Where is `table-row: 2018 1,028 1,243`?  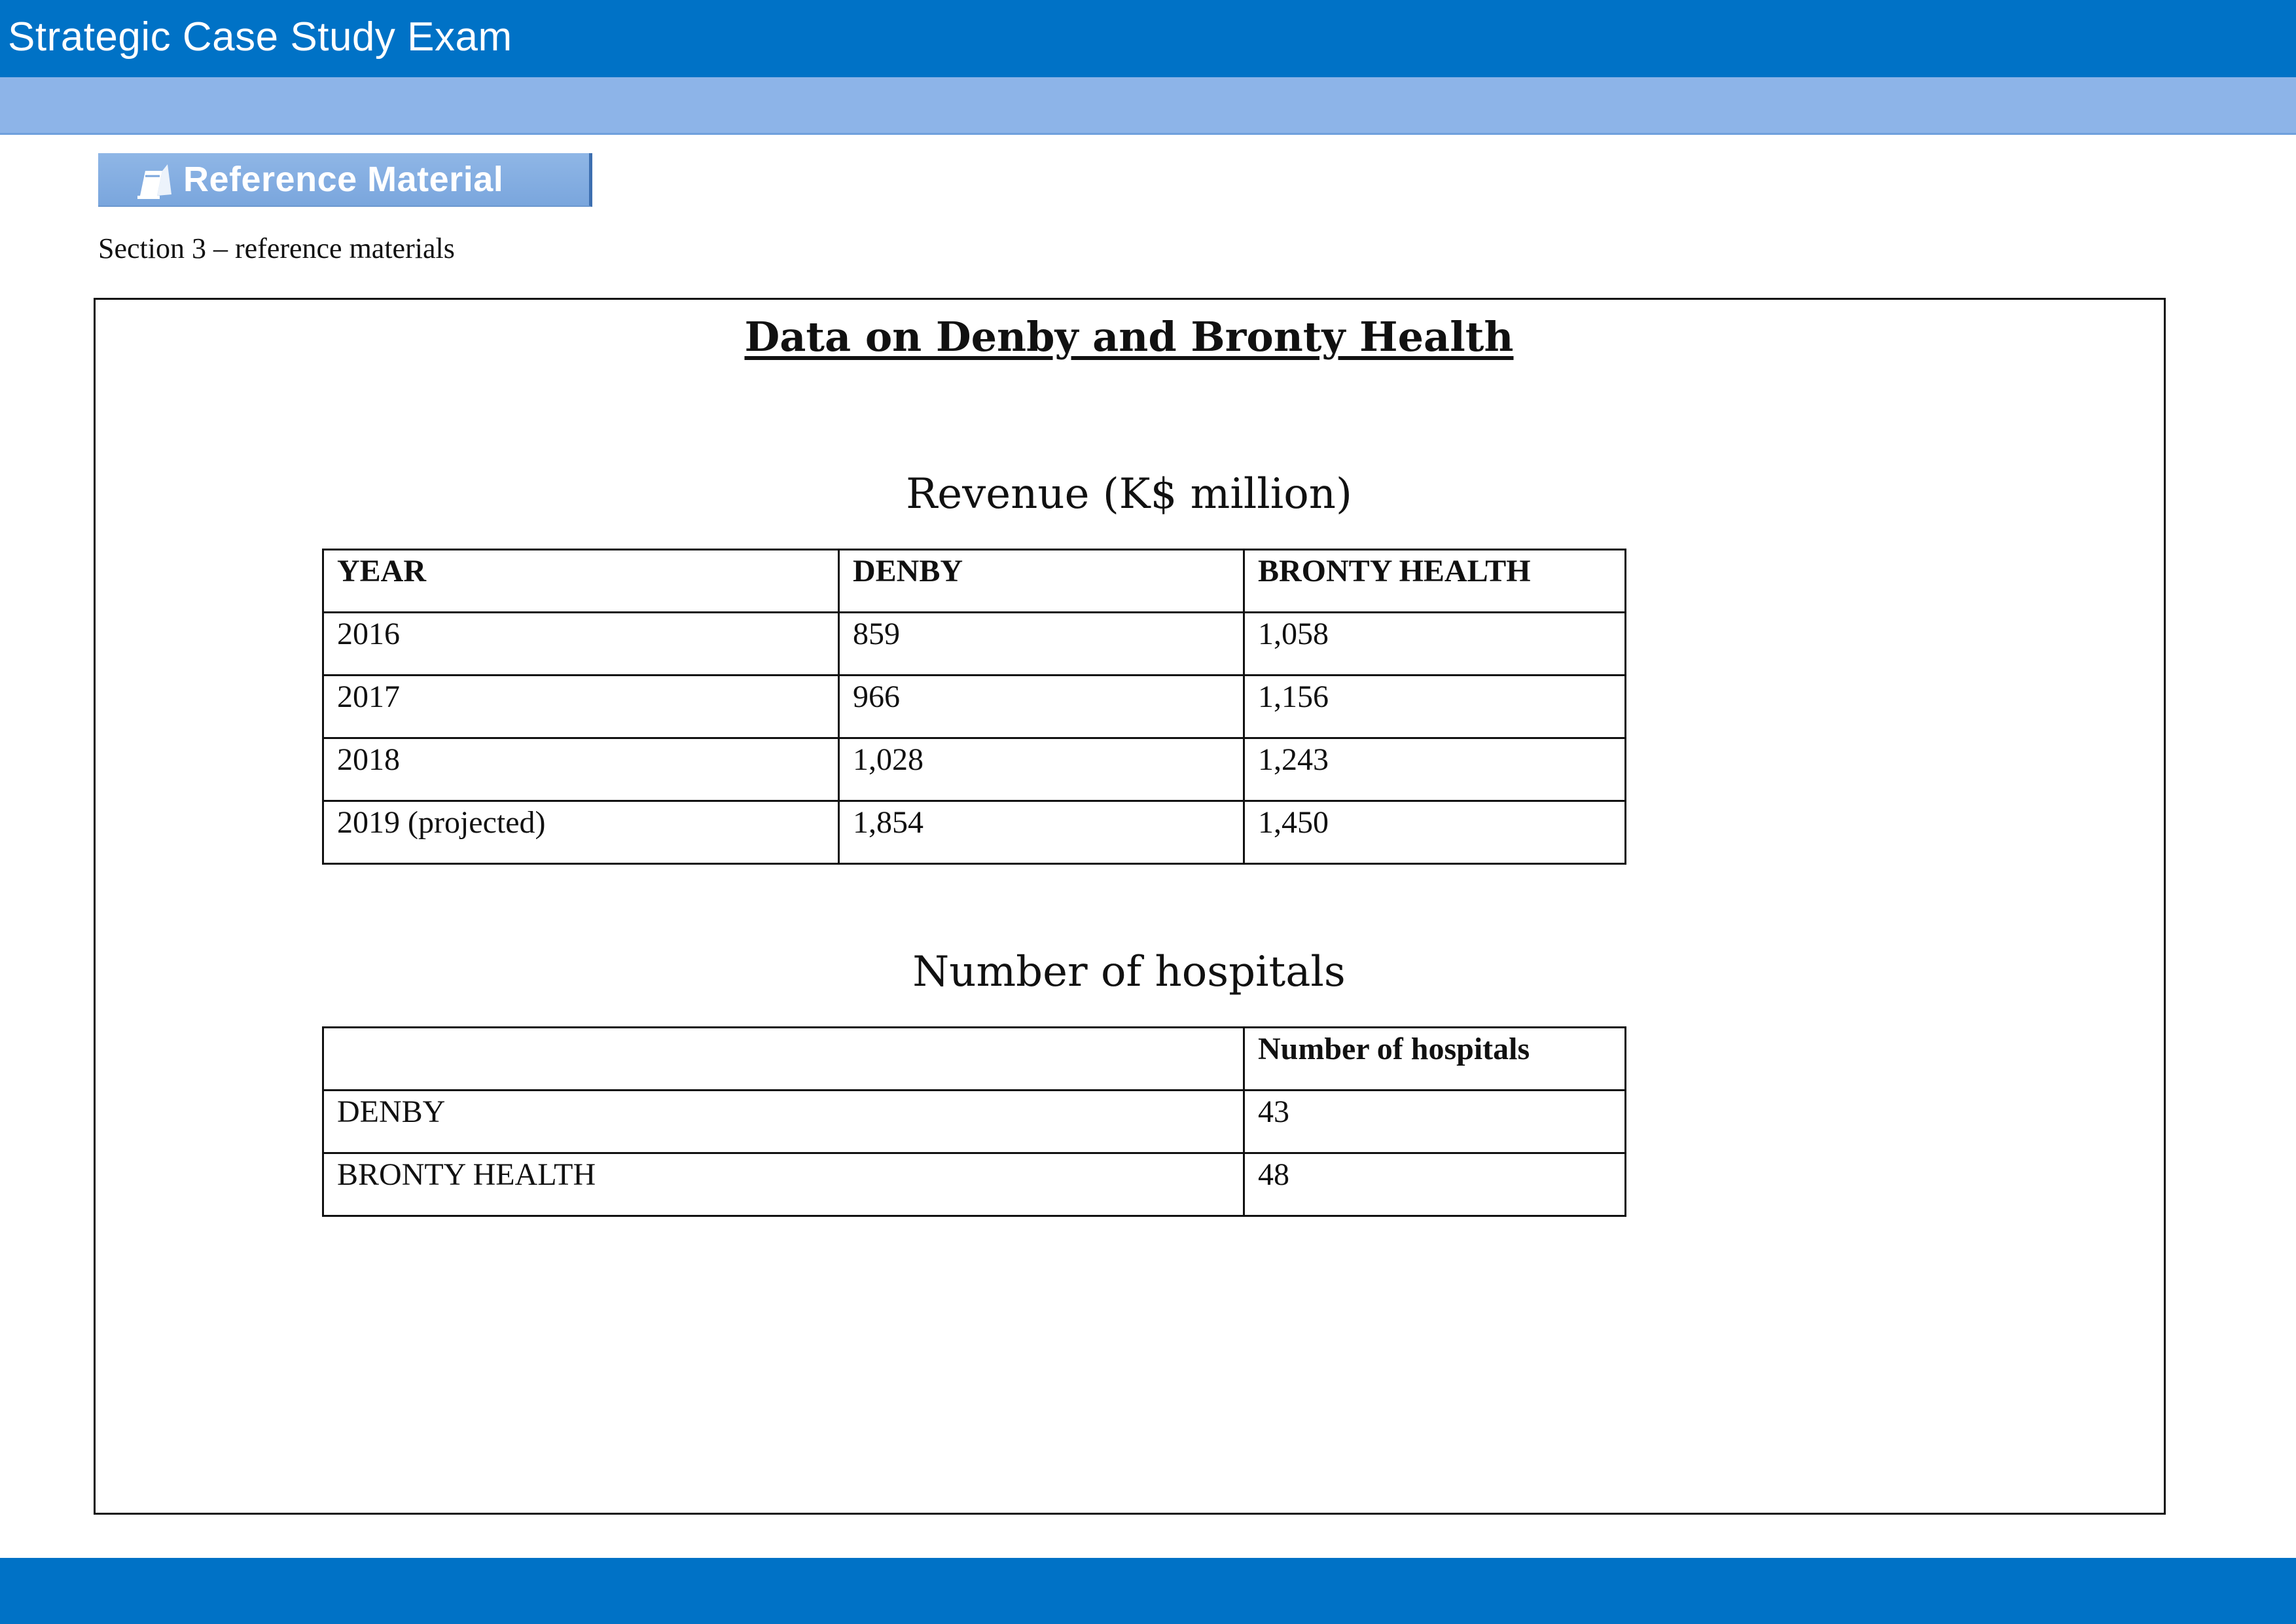 table-row: 2018 1,028 1,243 is located at coordinates (974, 769).